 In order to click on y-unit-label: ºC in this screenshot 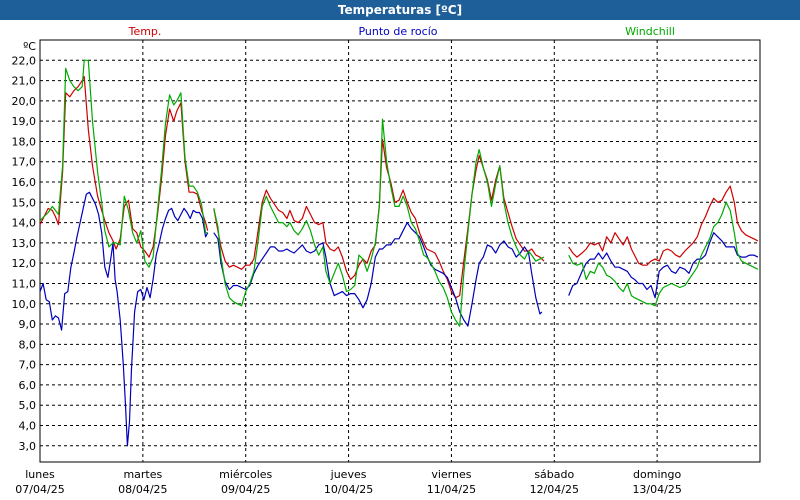, I will do `click(29, 46)`.